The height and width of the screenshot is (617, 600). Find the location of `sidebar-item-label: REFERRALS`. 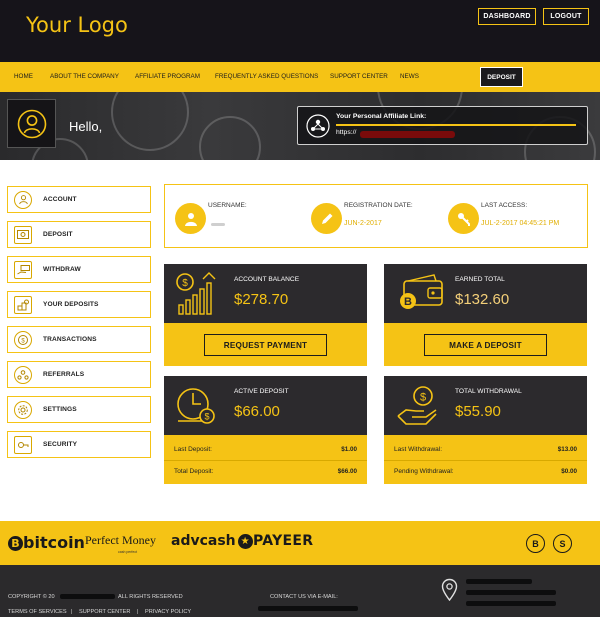

sidebar-item-label: REFERRALS is located at coordinates (64, 374).